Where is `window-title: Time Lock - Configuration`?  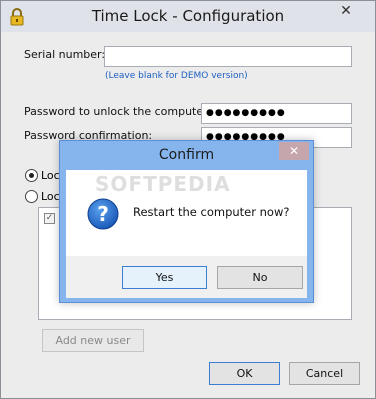 window-title: Time Lock - Configuration is located at coordinates (188, 16).